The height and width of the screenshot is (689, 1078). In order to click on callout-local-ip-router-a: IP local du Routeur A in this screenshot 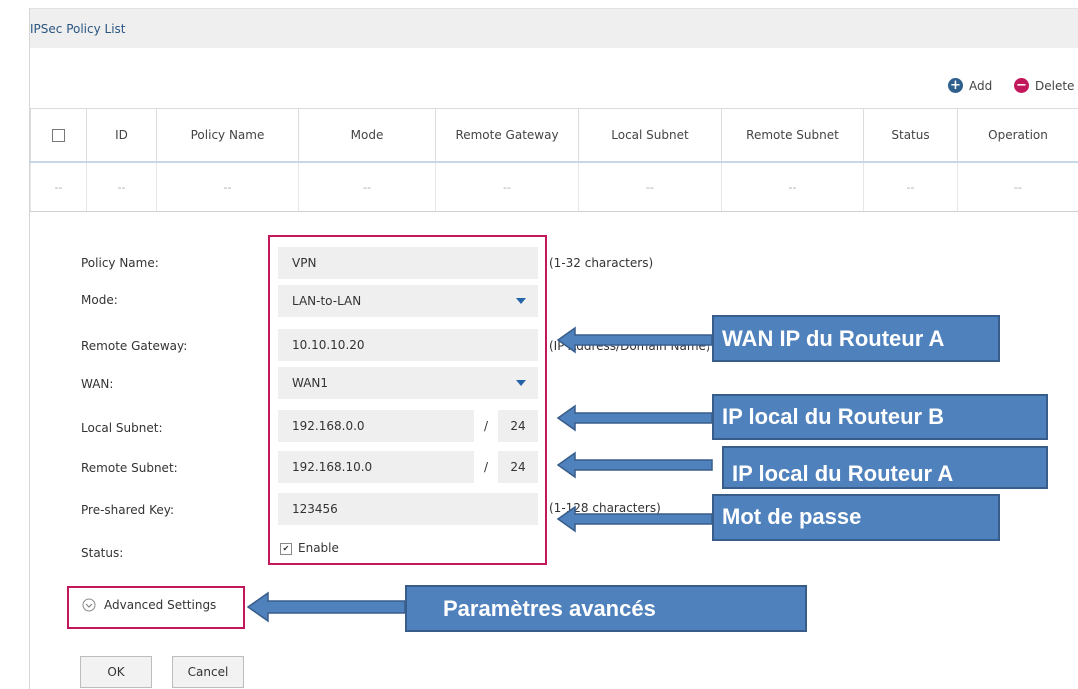, I will do `click(885, 467)`.